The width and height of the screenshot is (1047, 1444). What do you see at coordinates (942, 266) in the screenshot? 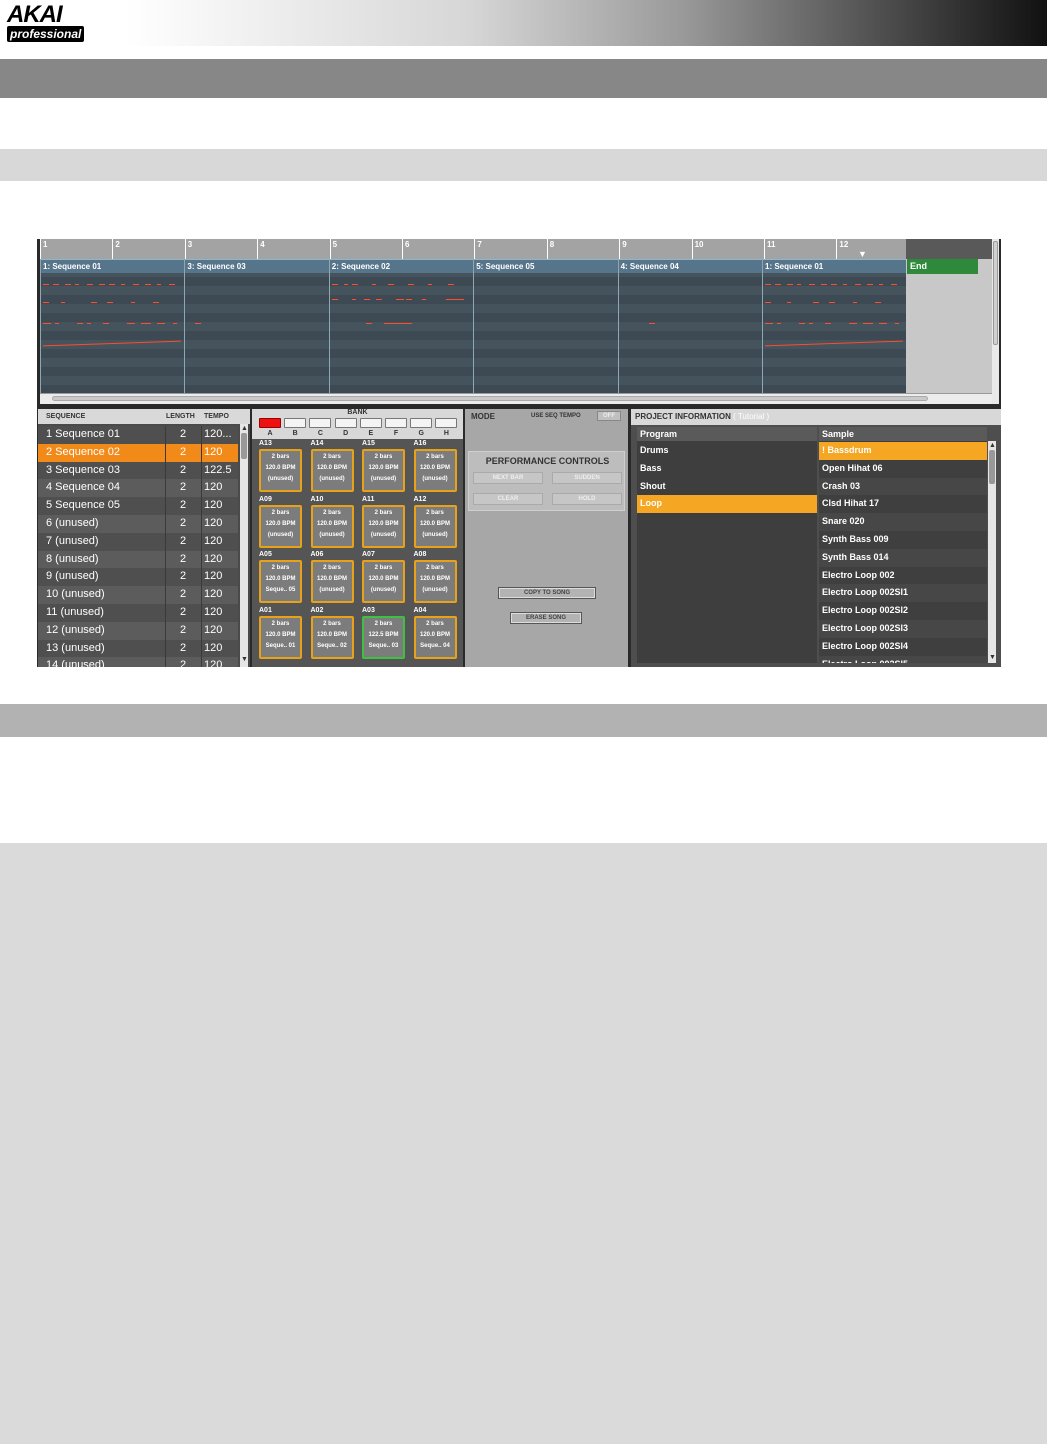
I see `end-marker: End` at bounding box center [942, 266].